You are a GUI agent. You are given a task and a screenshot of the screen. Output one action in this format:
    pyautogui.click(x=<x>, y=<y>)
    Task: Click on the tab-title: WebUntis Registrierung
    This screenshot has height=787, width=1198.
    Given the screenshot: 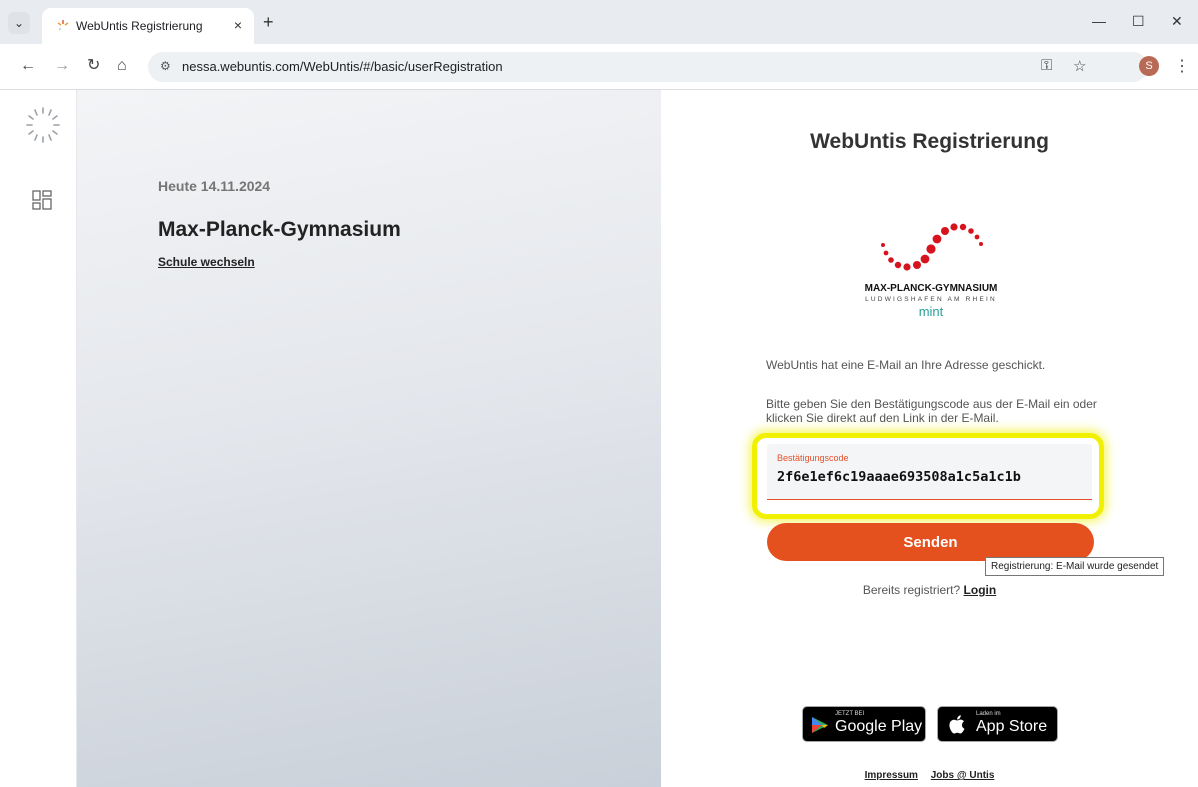 What is the action you would take?
    pyautogui.click(x=139, y=26)
    